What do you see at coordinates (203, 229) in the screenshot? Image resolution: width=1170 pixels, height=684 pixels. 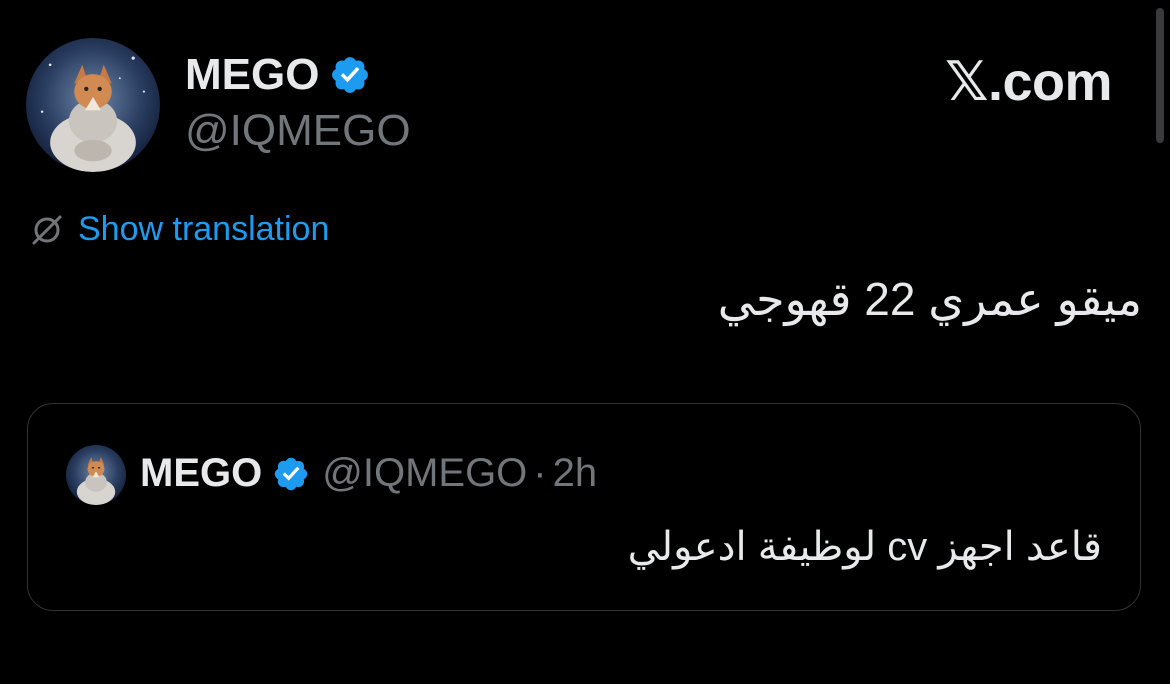 I see `show-translation-label: Show translation` at bounding box center [203, 229].